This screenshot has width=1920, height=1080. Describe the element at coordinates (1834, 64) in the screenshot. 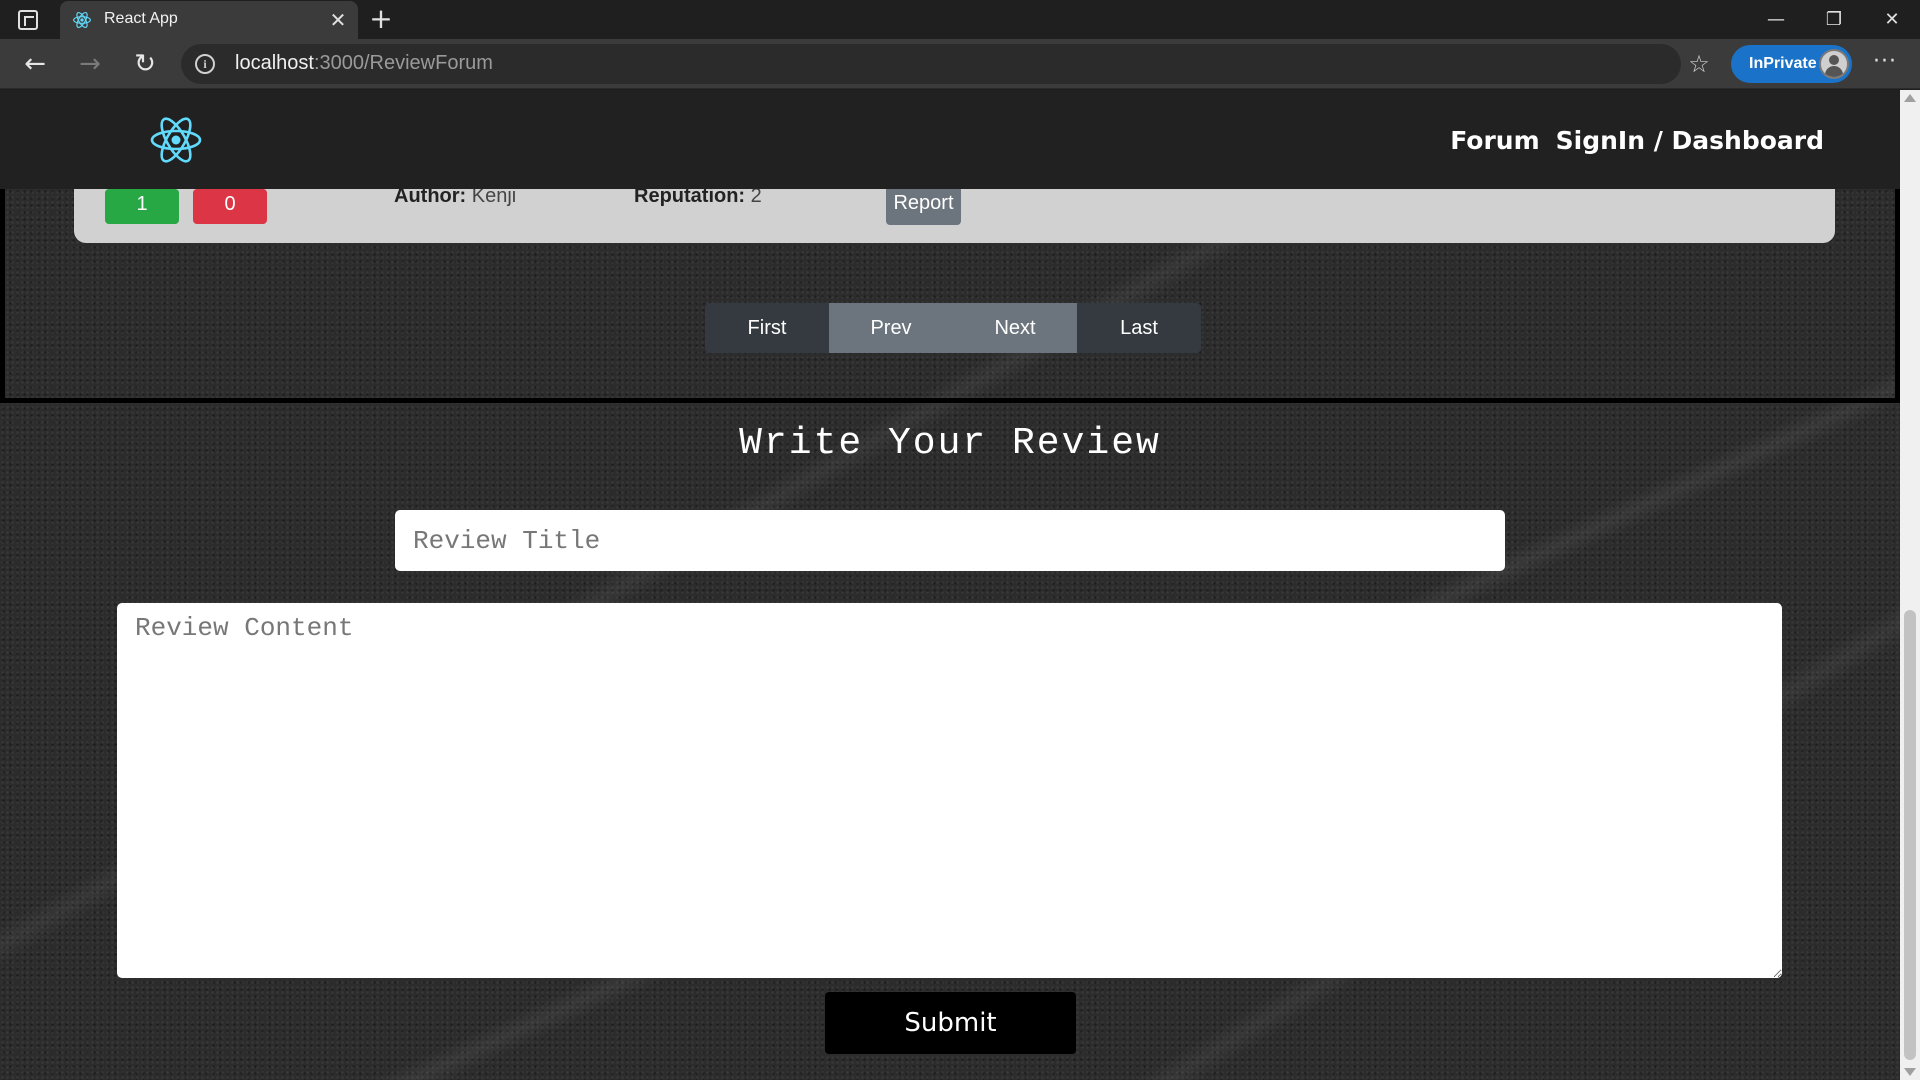

I see `profile-avatar-icon` at that location.